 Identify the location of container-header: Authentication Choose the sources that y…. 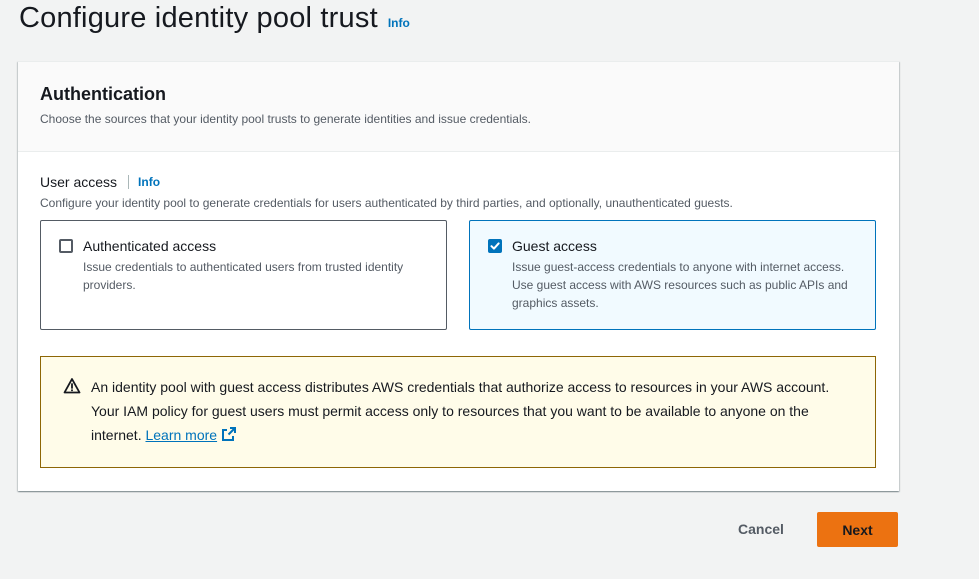
(458, 107).